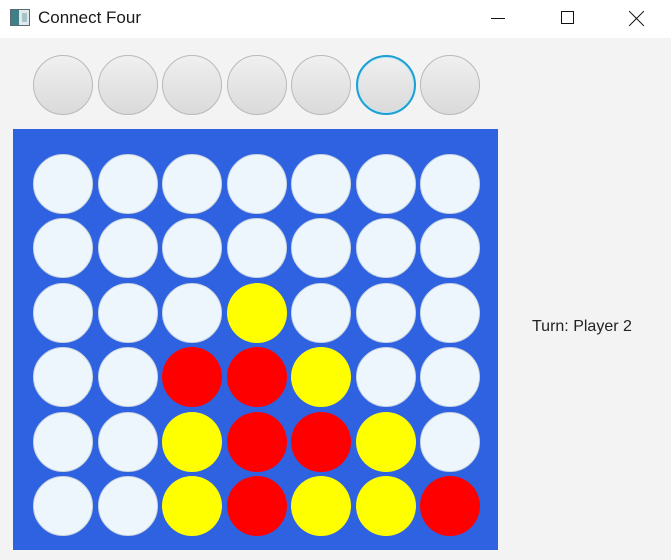 The image size is (671, 560). I want to click on board-cell-r6-c4-red, so click(257, 506).